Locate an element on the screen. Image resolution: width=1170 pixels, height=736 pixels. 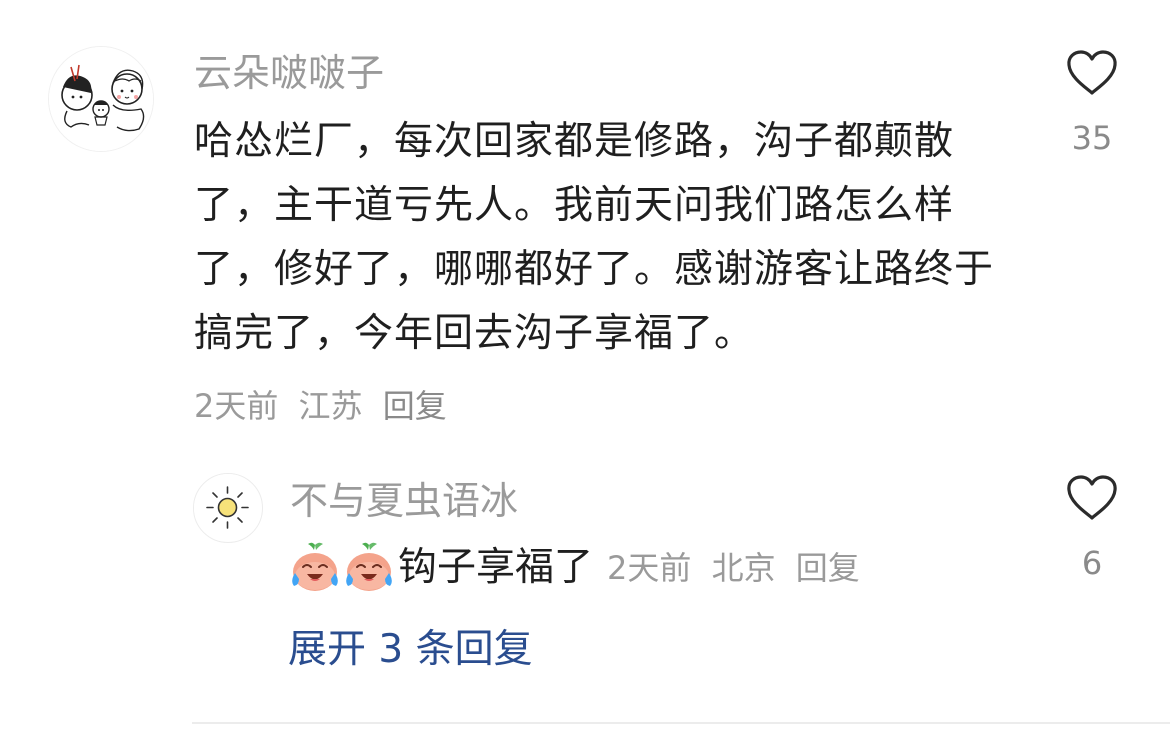
divider is located at coordinates (681, 723).